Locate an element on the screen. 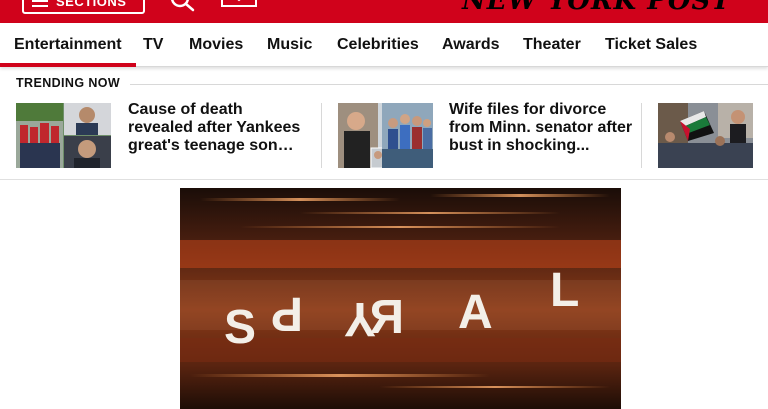 The height and width of the screenshot is (409, 768). hero-letter: A is located at coordinates (475, 312).